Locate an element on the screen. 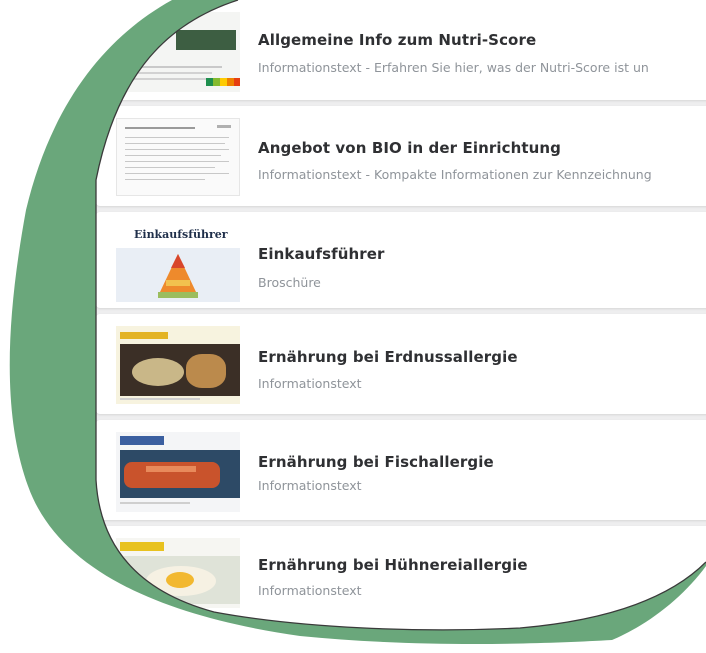 This screenshot has width=706, height=653. item-title: Angebot von BIO in der Einrichtung is located at coordinates (410, 148).